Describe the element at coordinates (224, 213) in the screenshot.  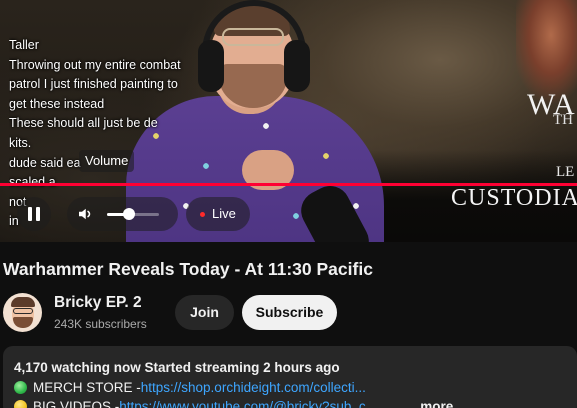
I see `live-label: Live` at that location.